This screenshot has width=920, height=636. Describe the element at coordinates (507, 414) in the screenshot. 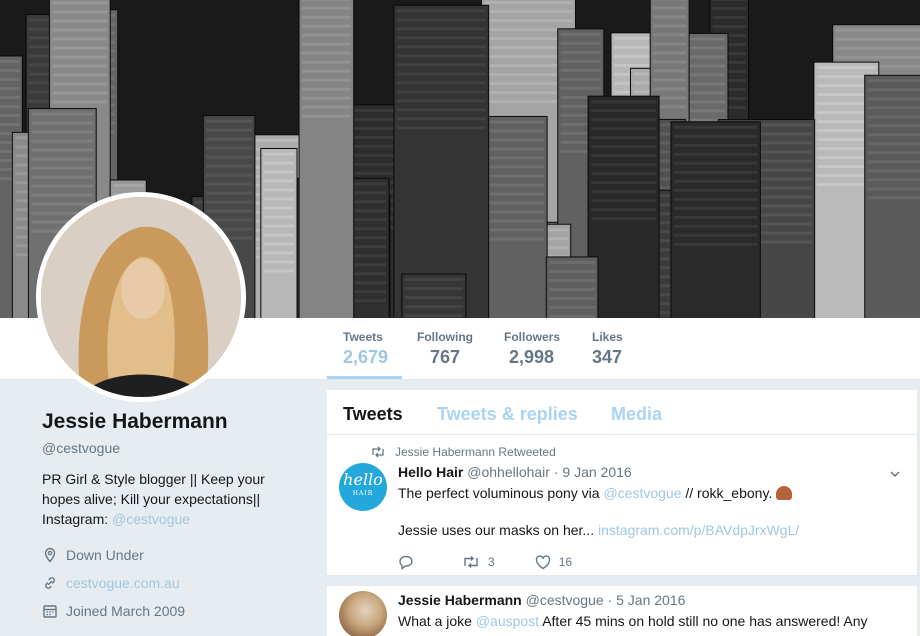

I see `tab-tweets-replies: Tweets & replies` at that location.